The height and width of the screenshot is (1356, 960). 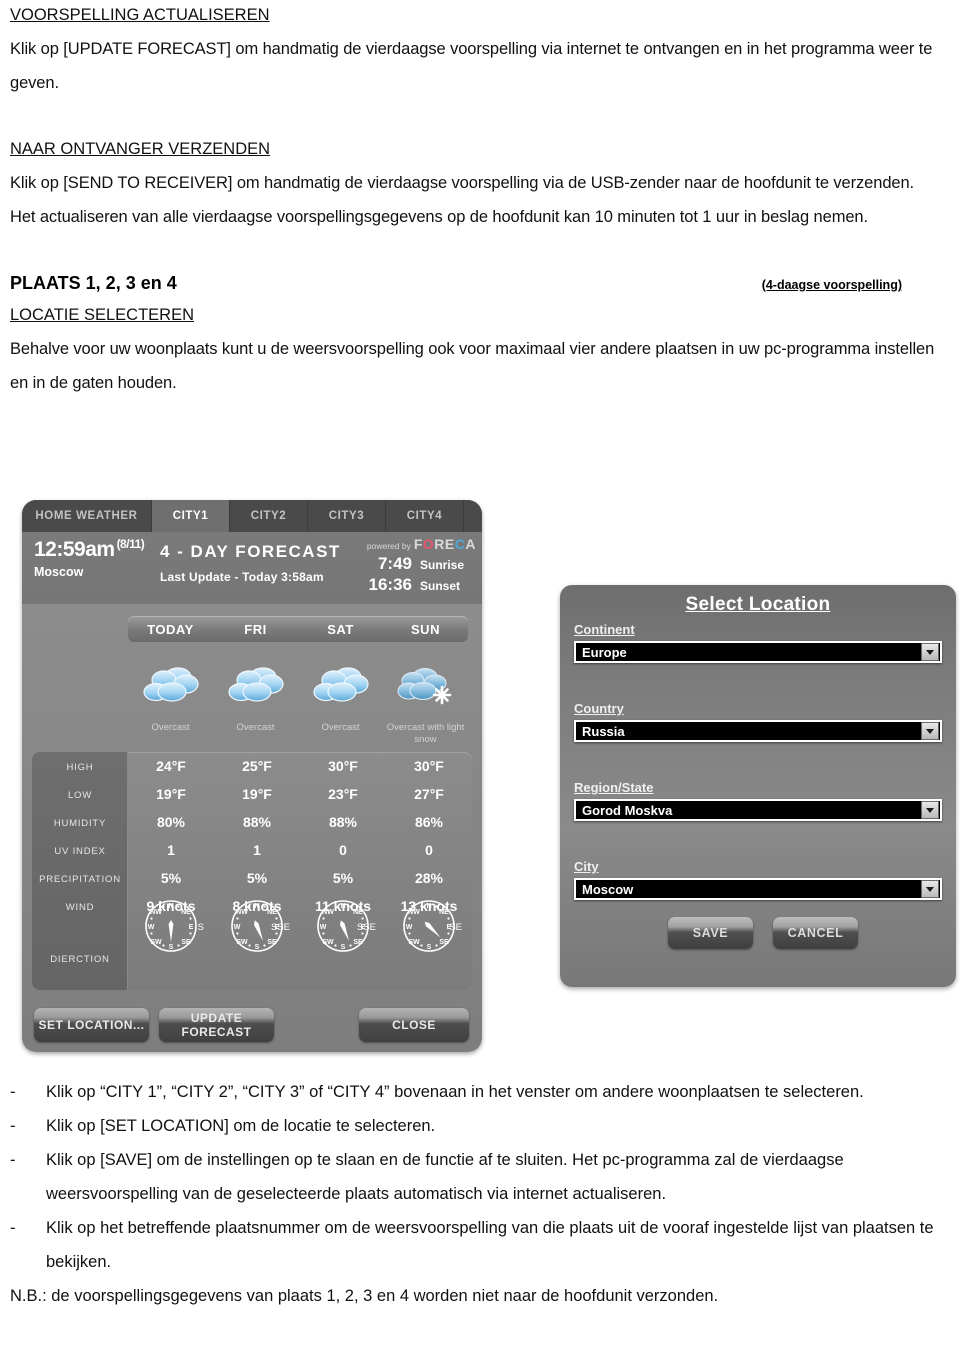 I want to click on country-dropdown: Russia, so click(x=758, y=731).